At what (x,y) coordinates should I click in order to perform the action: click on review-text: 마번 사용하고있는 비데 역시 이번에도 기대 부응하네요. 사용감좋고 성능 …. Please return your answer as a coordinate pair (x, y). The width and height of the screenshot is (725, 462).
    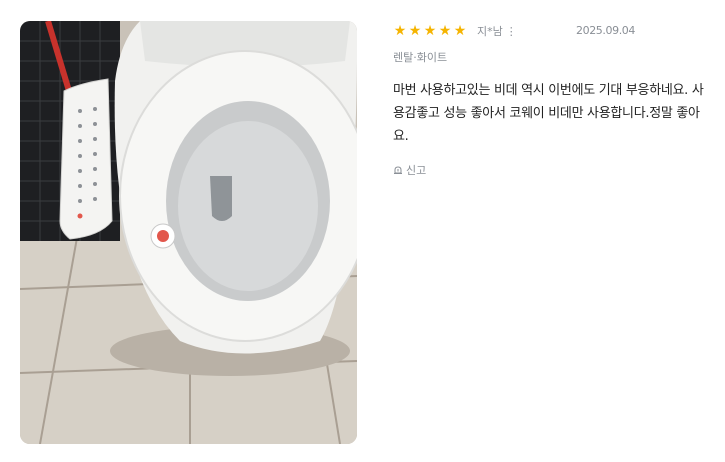
    Looking at the image, I should click on (548, 113).